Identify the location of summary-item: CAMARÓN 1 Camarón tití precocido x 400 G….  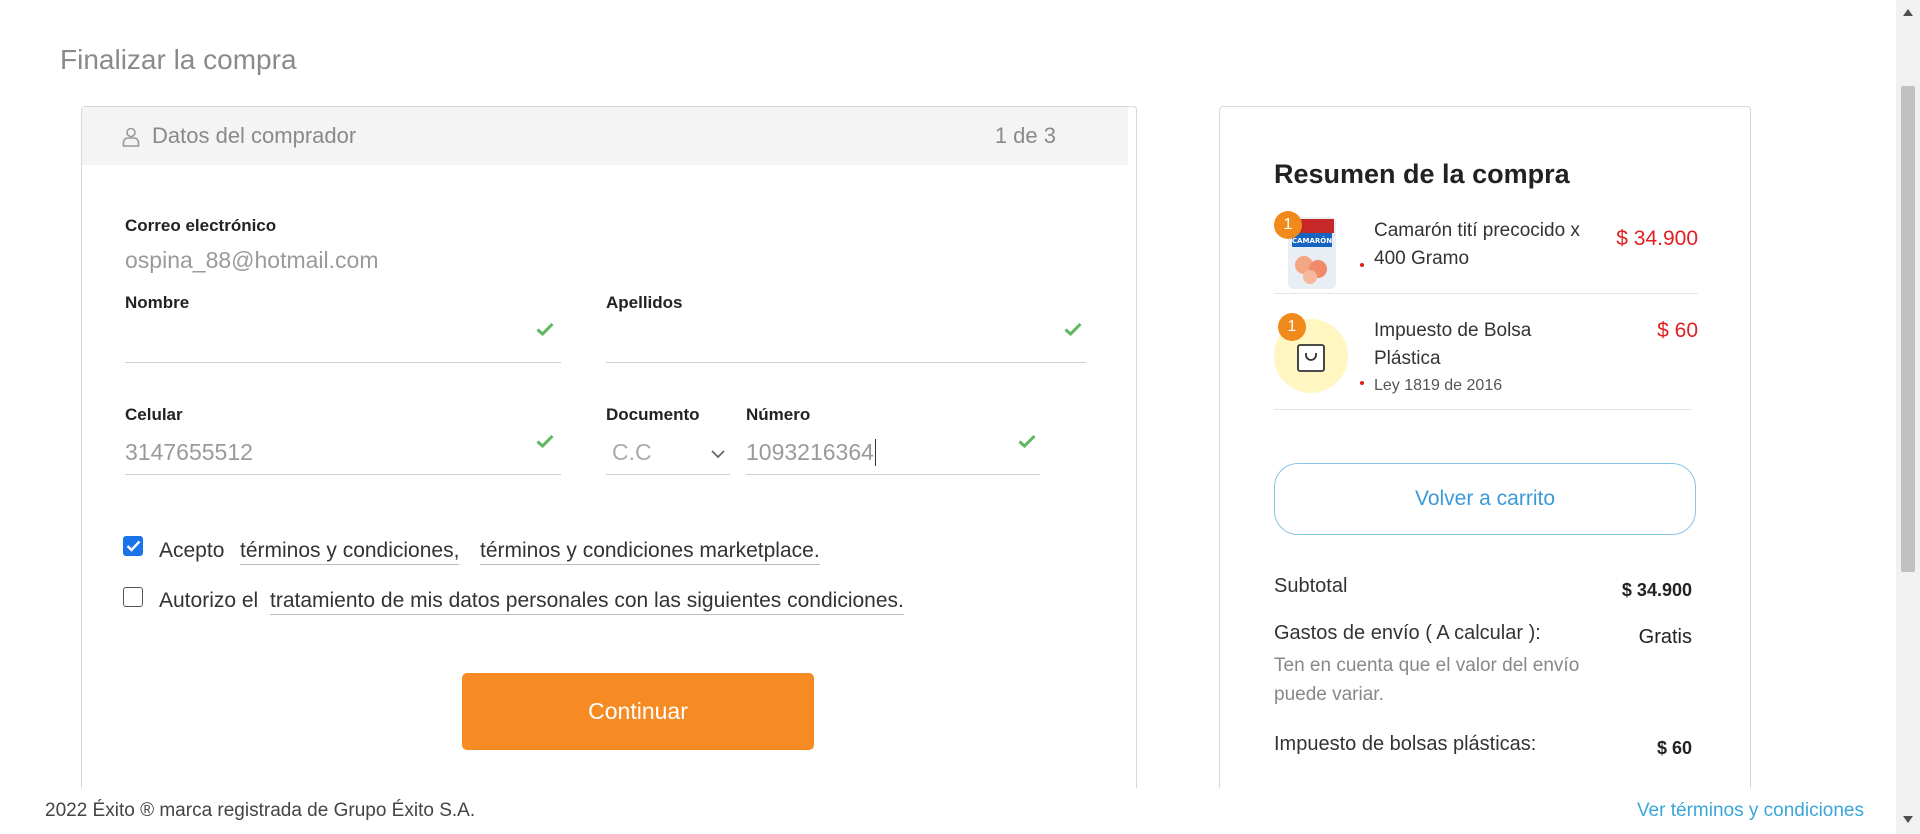
(1486, 255).